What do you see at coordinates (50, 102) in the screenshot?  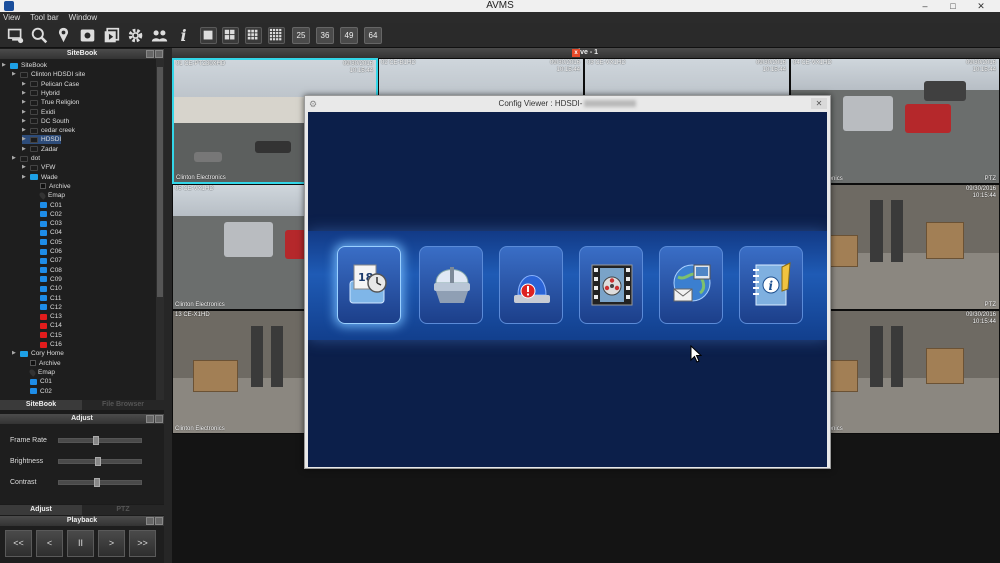 I see `tree-item: ▶ True Religion` at bounding box center [50, 102].